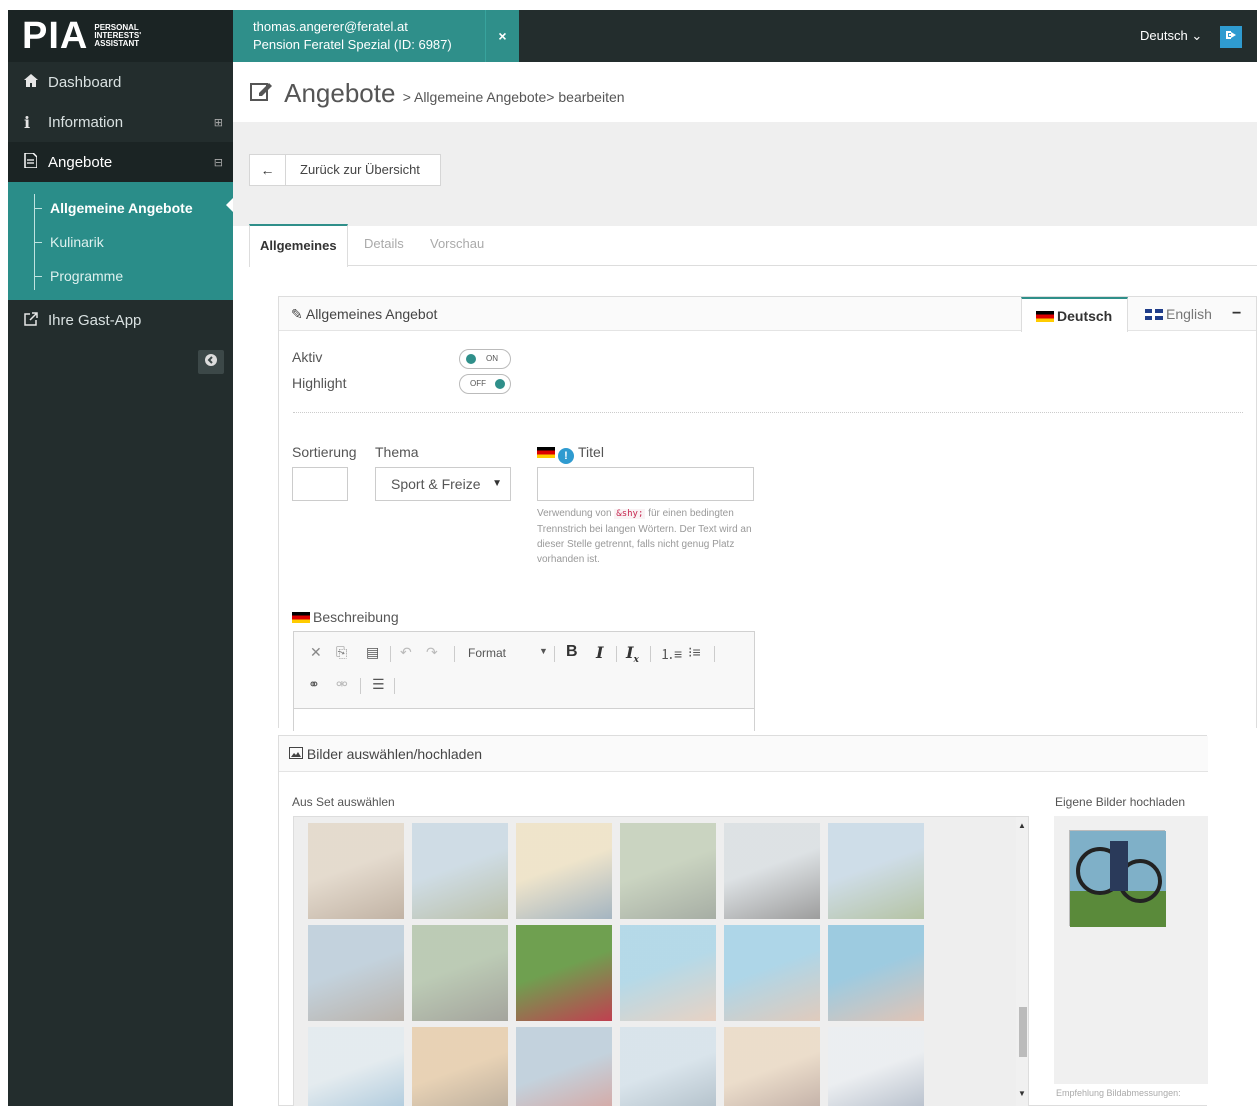 The width and height of the screenshot is (1257, 1106). What do you see at coordinates (1231, 37) in the screenshot?
I see `logout-icon` at bounding box center [1231, 37].